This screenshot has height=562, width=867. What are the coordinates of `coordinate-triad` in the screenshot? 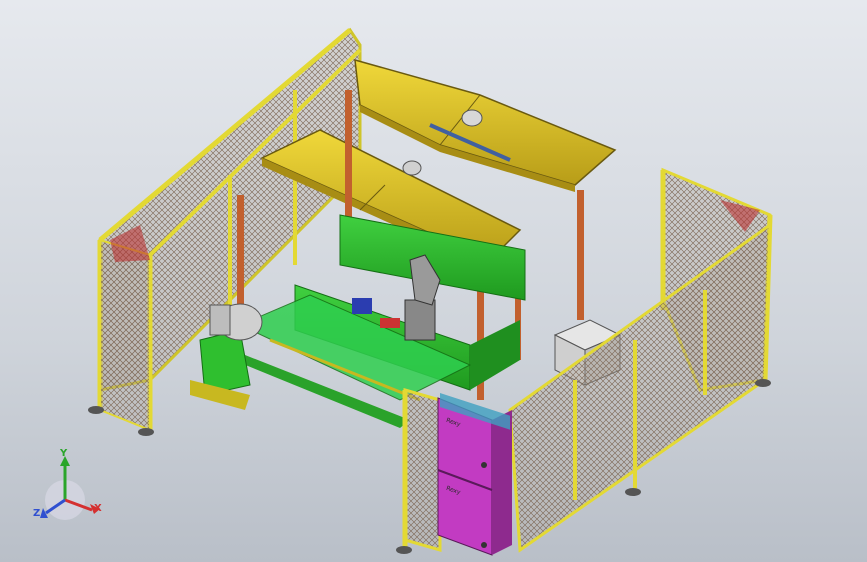 It's located at (70, 488).